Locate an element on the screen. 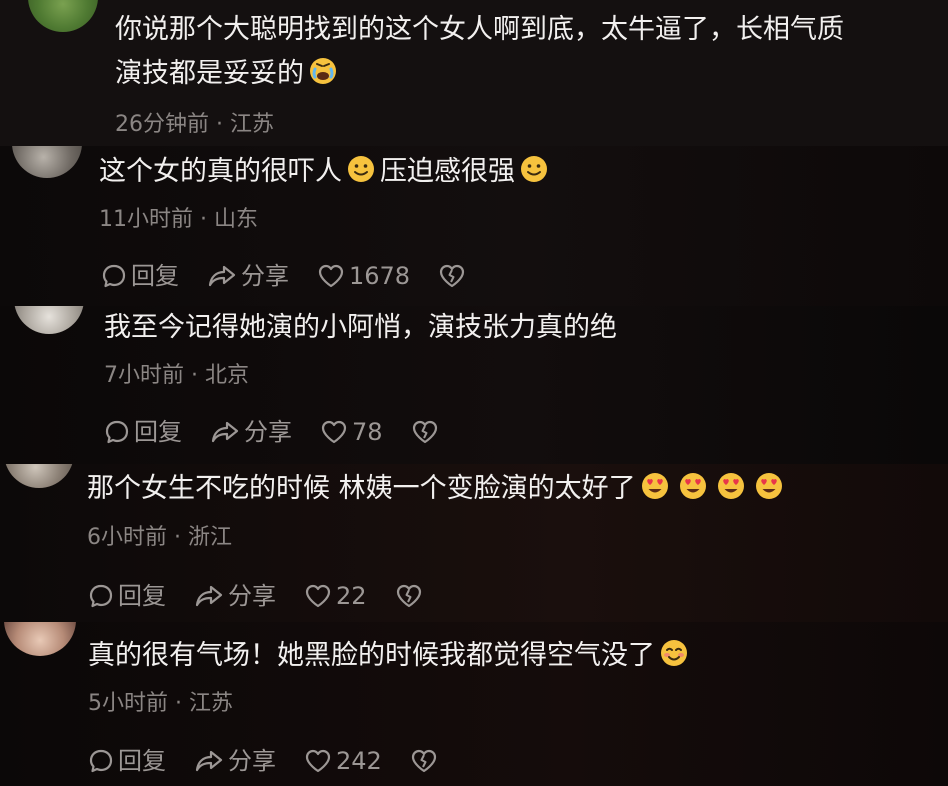 Image resolution: width=948 pixels, height=786 pixels. comment-text-segment: 演技都是妥妥的 is located at coordinates (209, 73).